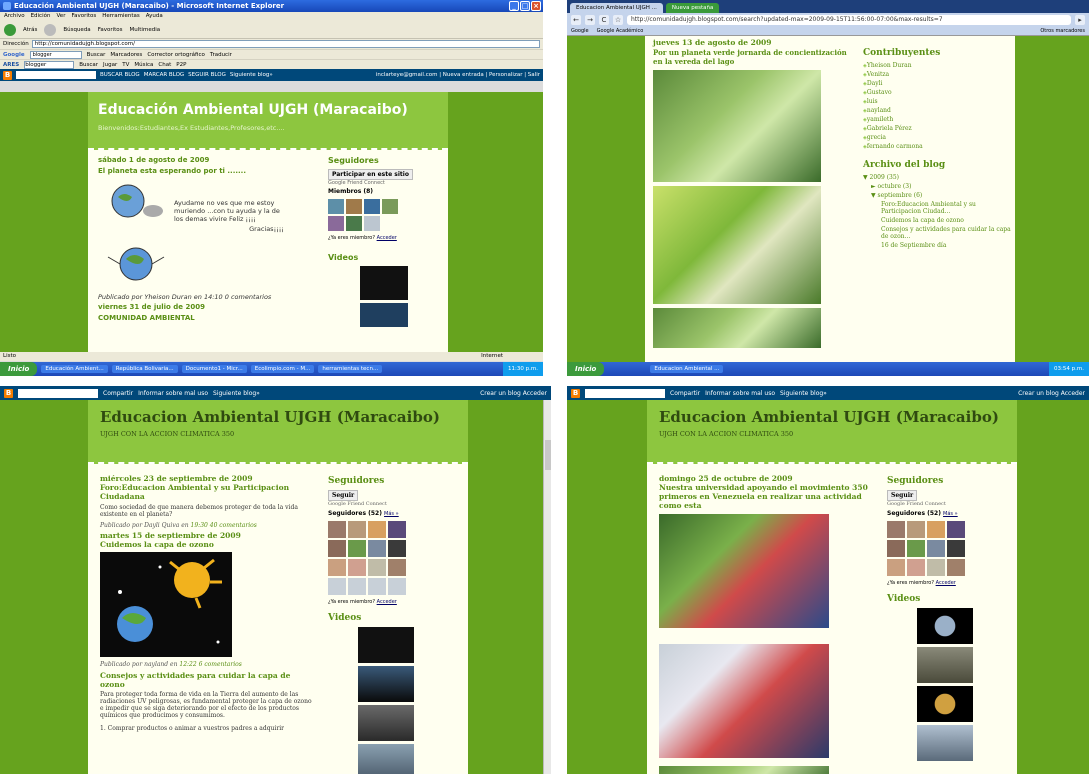 The height and width of the screenshot is (774, 1089). Describe the element at coordinates (586, 369) in the screenshot. I see `start-button: Inicio` at that location.